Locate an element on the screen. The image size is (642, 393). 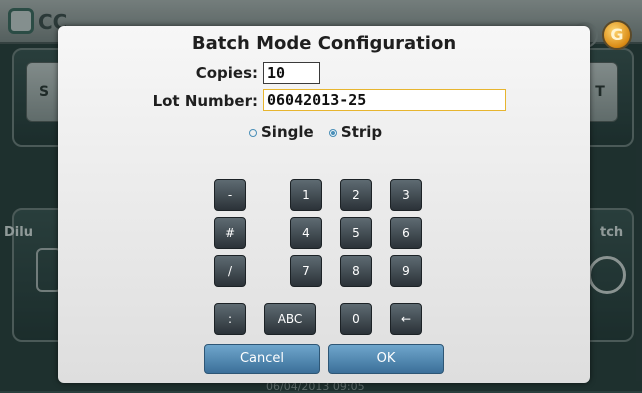
cancel-button: Cancel is located at coordinates (262, 359).